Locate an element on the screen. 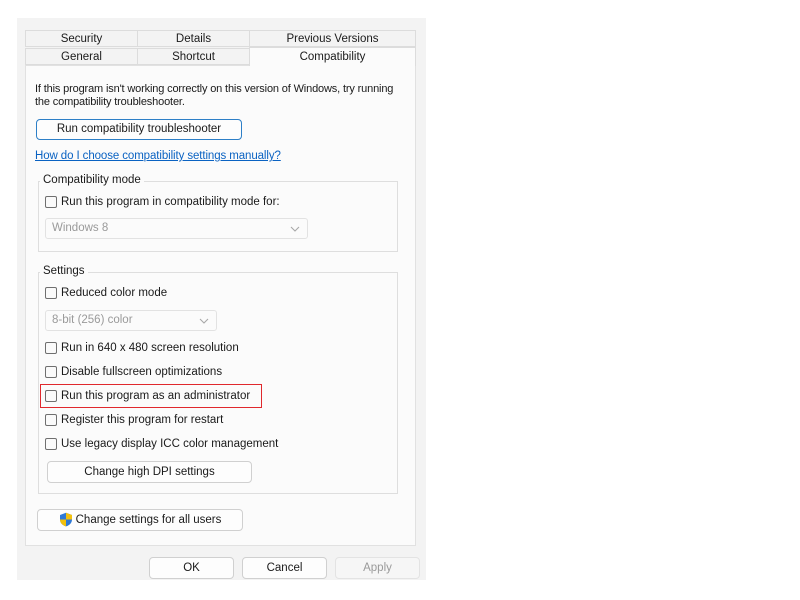 This screenshot has height=600, width=800. tab-previous-versions: Previous Versions is located at coordinates (332, 38).